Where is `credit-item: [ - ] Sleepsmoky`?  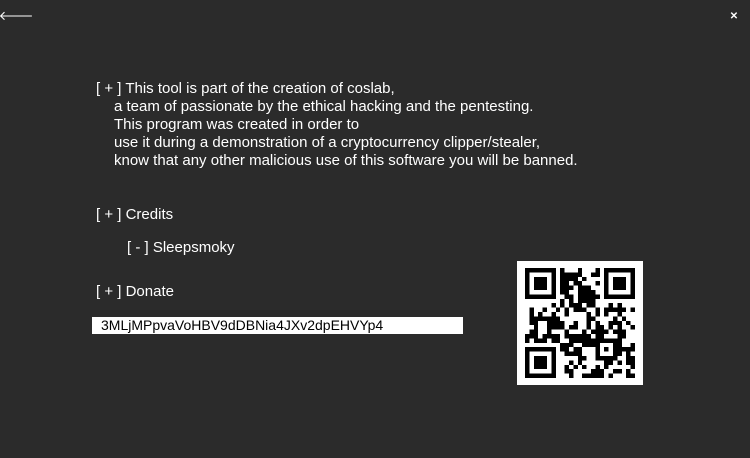 credit-item: [ - ] Sleepsmoky is located at coordinates (181, 247).